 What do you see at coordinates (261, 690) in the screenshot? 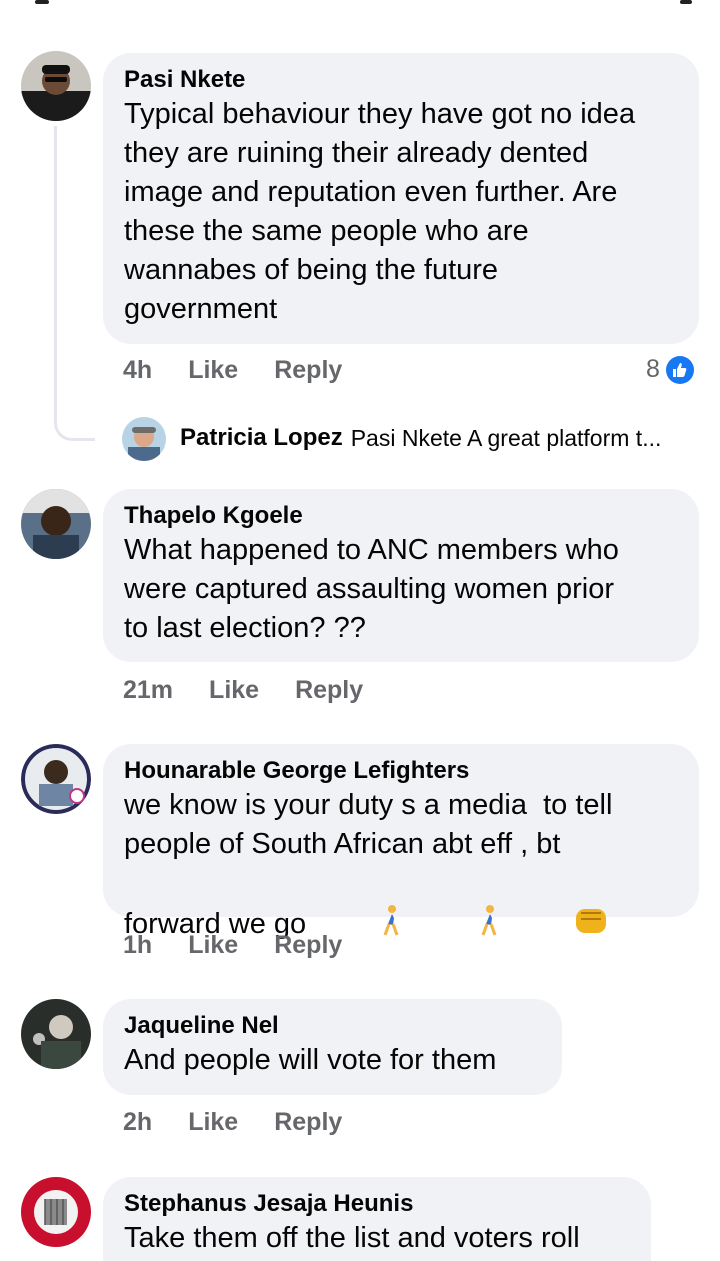
I see `comment-actions: 21m Like Reply` at bounding box center [261, 690].